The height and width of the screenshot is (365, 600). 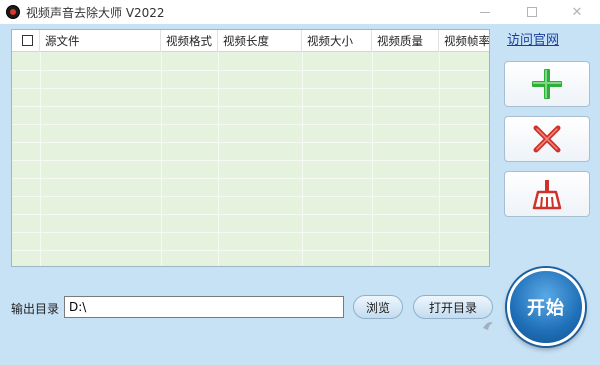 I want to click on delete-file-button, so click(x=547, y=139).